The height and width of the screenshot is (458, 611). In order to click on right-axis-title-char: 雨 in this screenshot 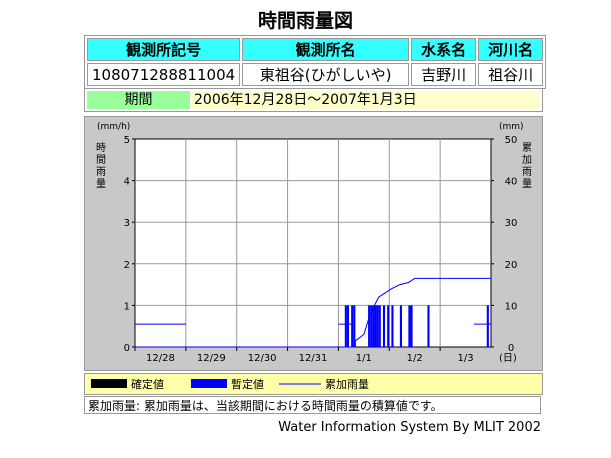, I will do `click(527, 172)`.